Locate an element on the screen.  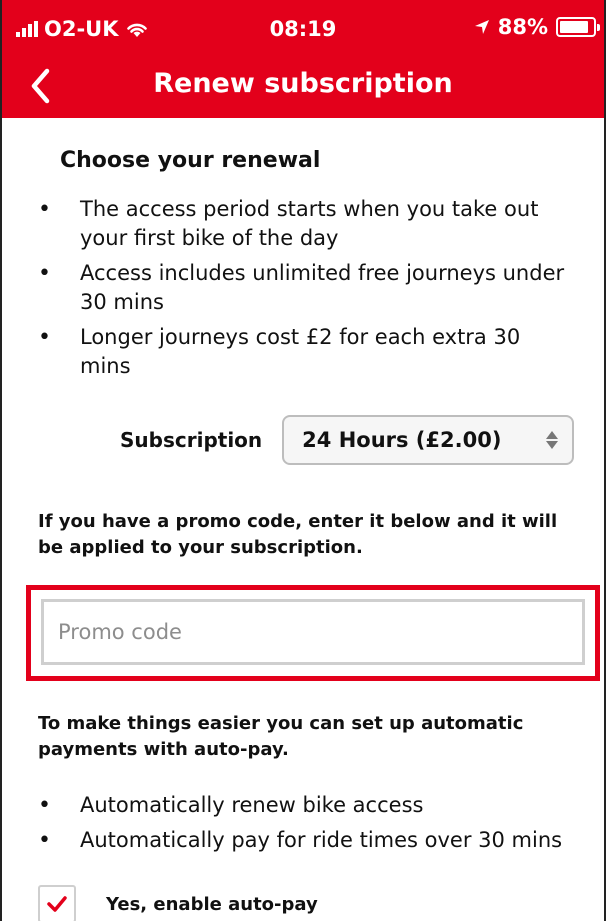
renewal-title: Choose your renewal is located at coordinates (190, 160).